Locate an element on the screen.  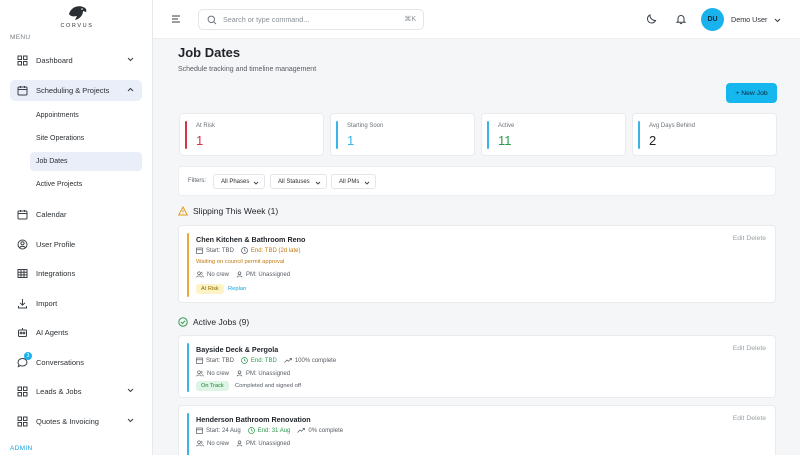
job-dates-row: Start: TBD End: TBD (2d late) is located at coordinates (252, 250).